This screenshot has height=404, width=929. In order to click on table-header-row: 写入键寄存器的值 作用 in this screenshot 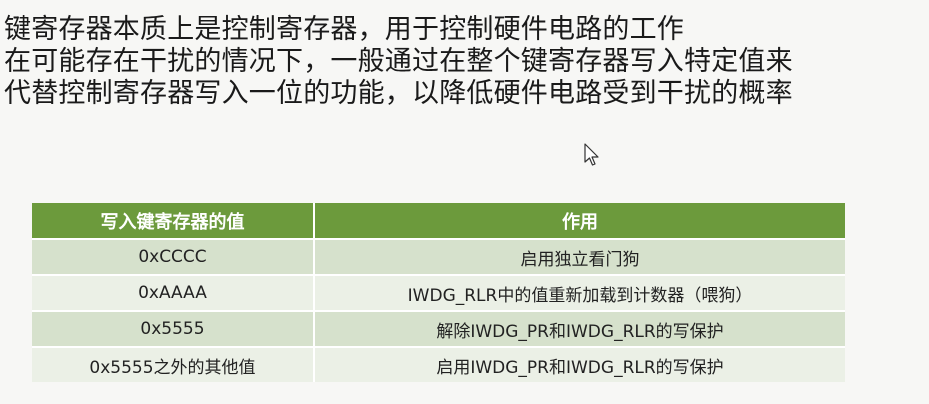, I will do `click(438, 221)`.